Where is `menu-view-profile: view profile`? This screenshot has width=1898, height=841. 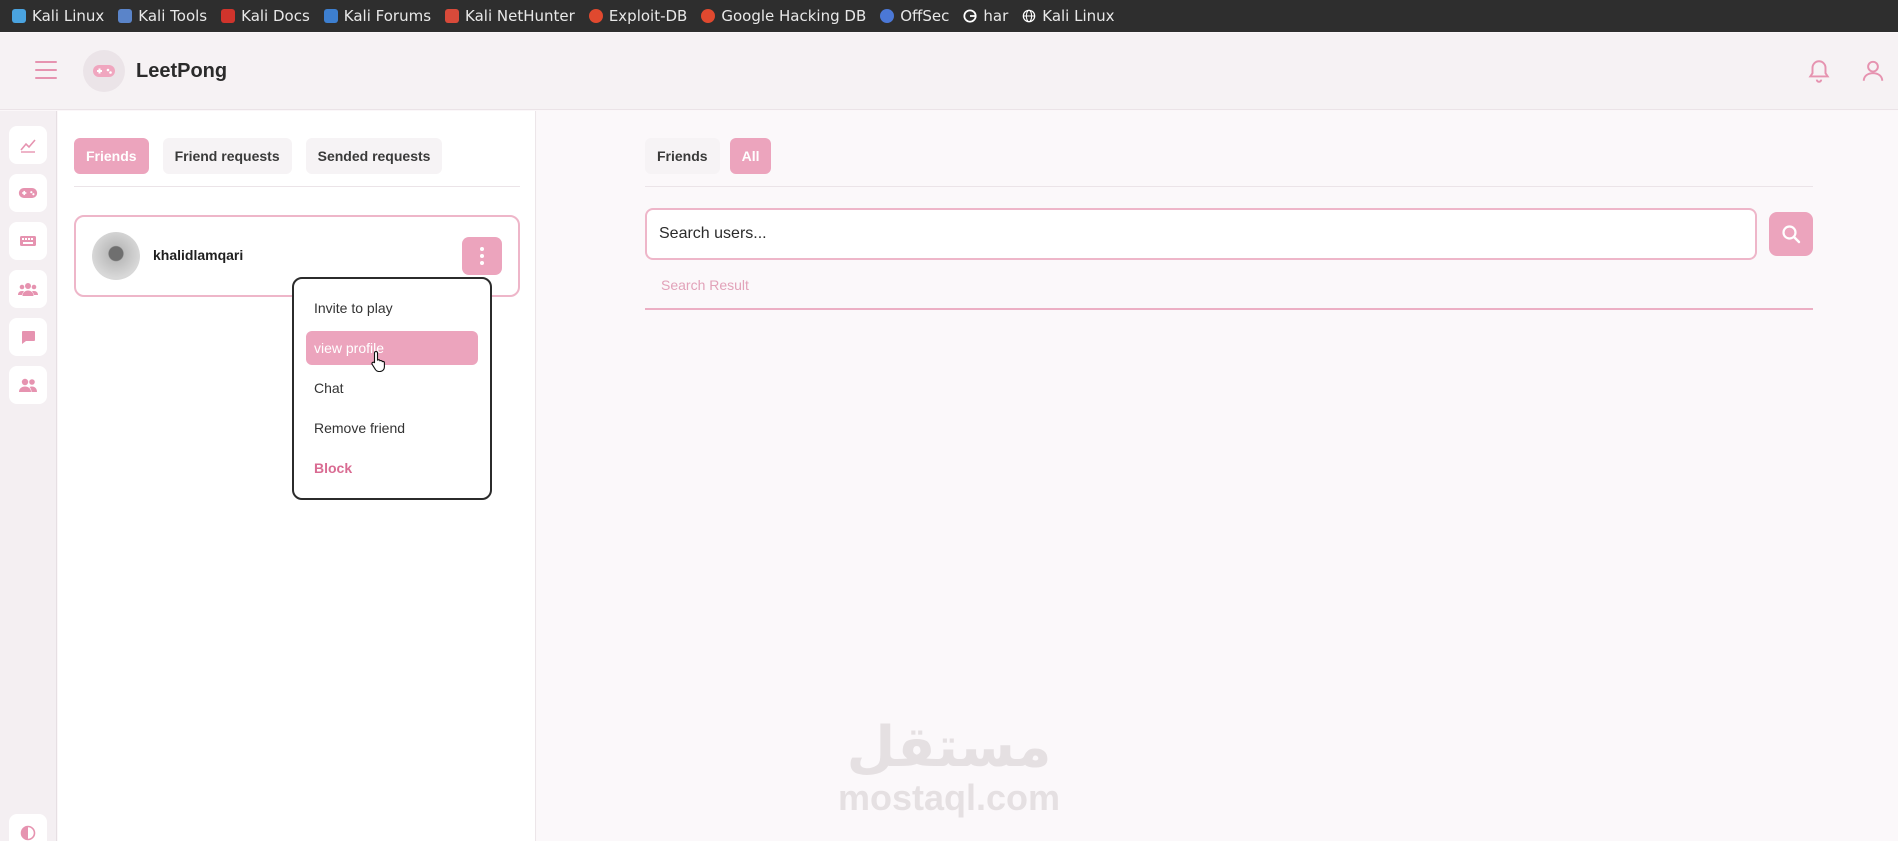
menu-view-profile: view profile is located at coordinates (392, 348).